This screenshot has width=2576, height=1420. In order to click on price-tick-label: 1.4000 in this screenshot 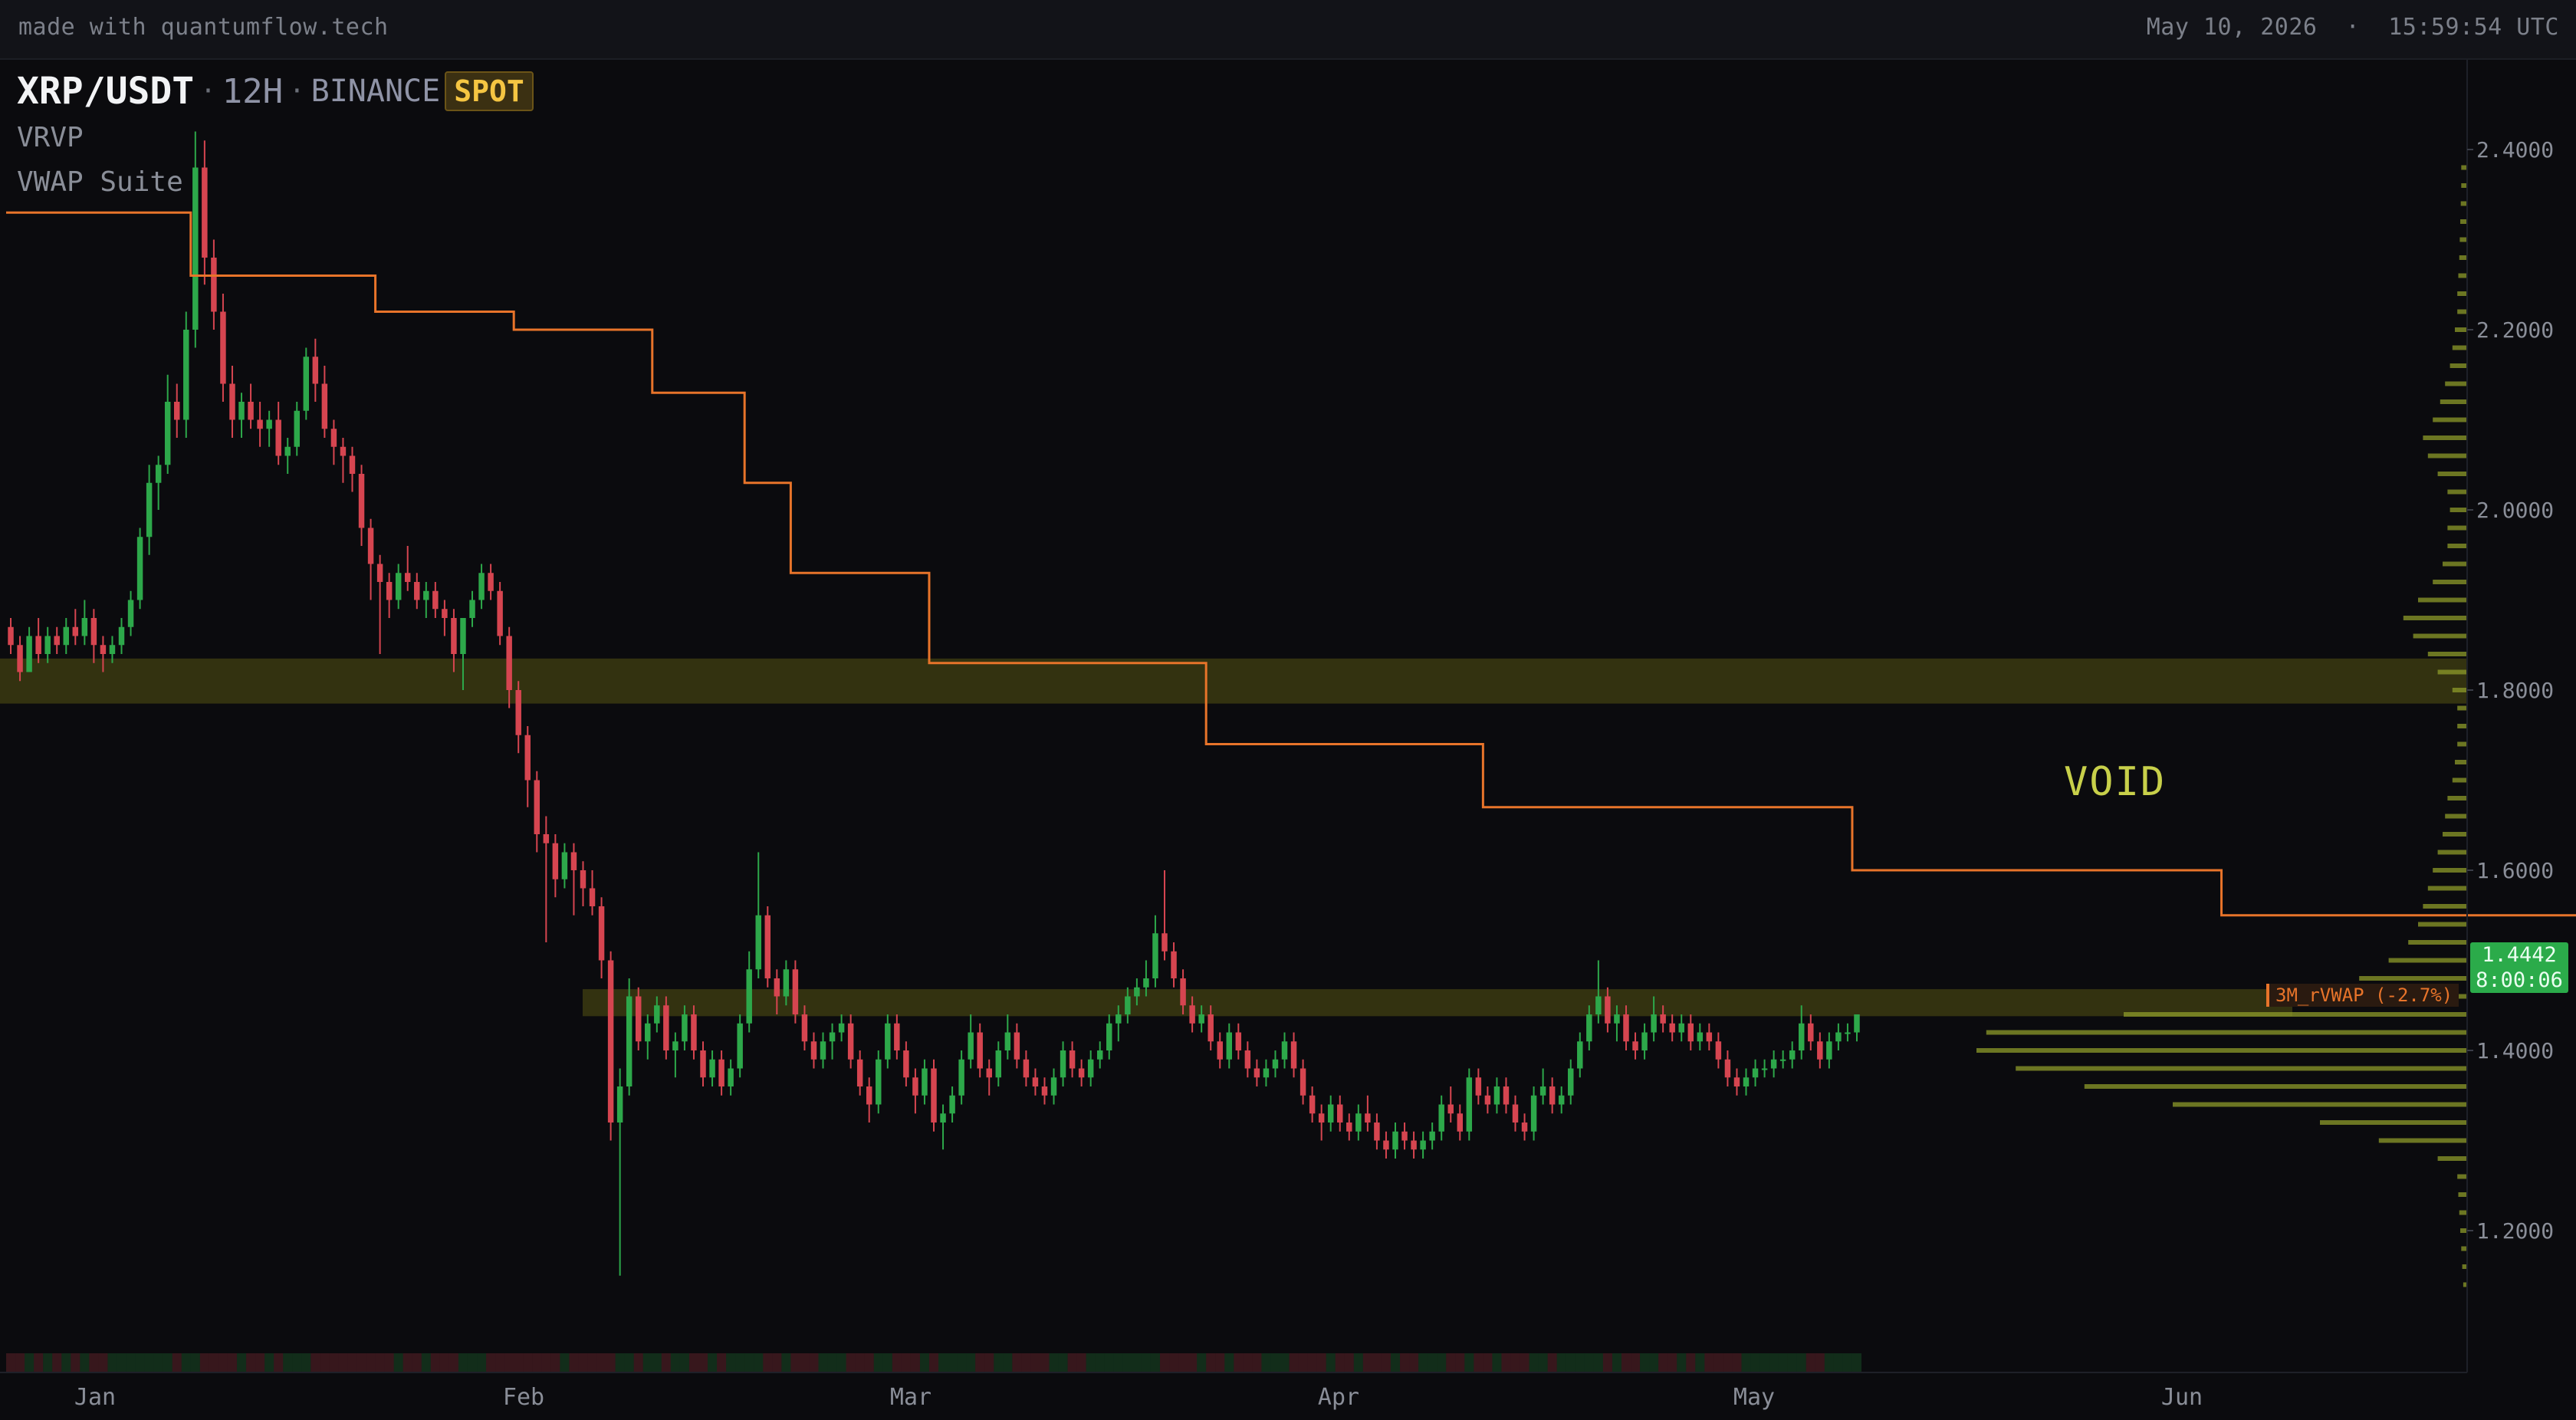, I will do `click(2515, 1050)`.